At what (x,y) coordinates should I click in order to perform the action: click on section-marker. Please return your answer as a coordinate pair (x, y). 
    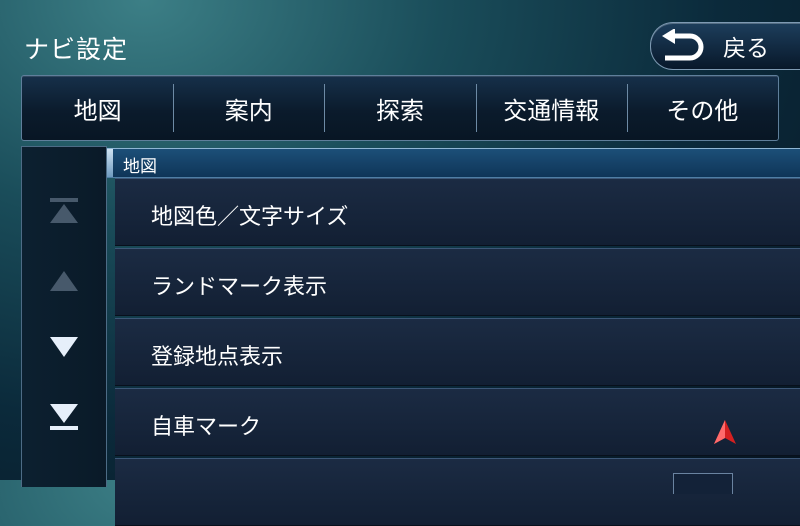
    Looking at the image, I should click on (110, 163).